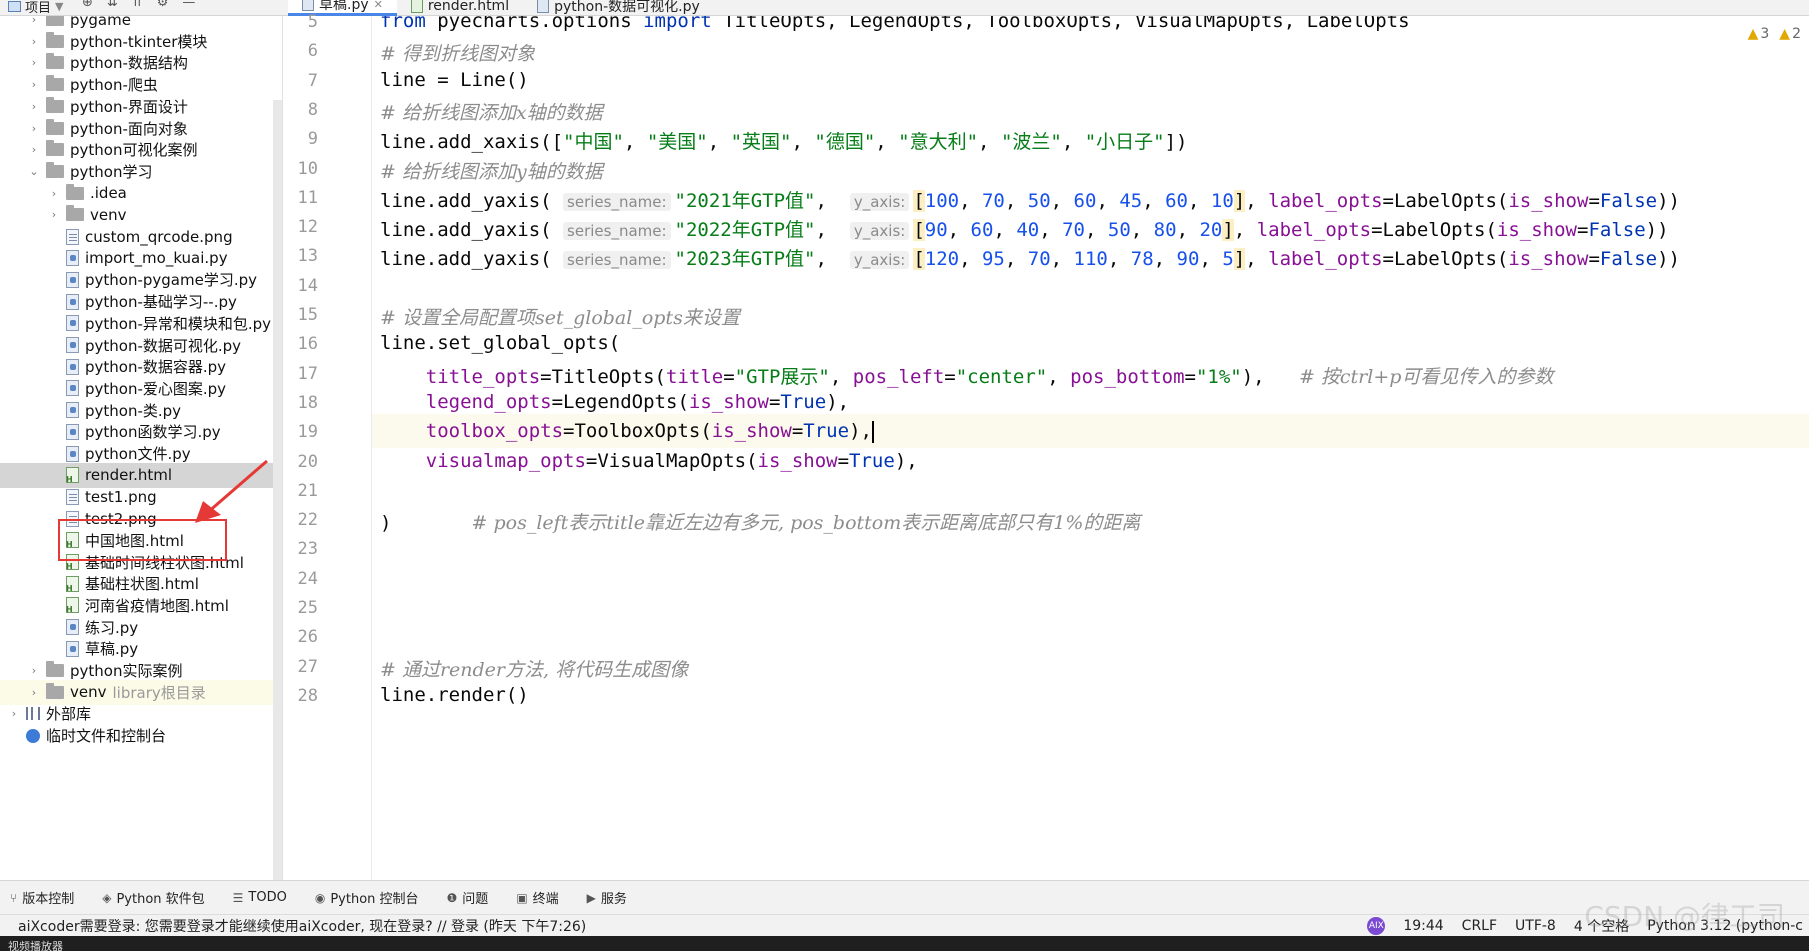  I want to click on code-token: =, so click(797, 431).